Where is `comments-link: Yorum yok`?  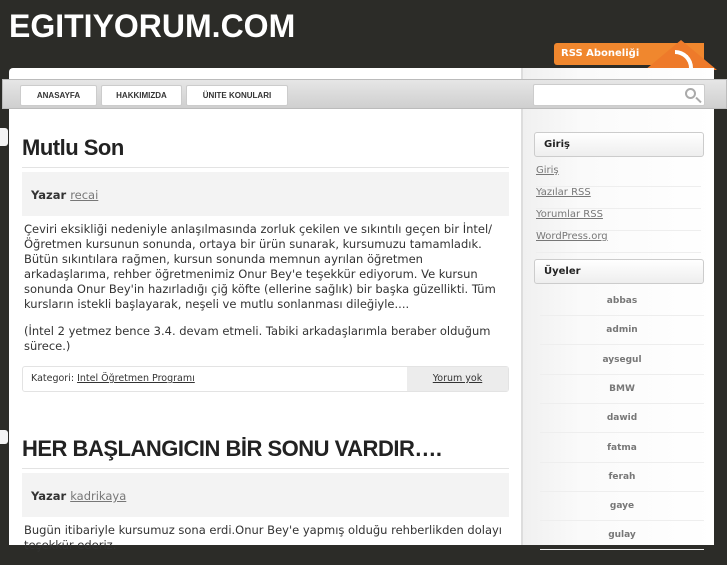 comments-link: Yorum yok is located at coordinates (458, 378).